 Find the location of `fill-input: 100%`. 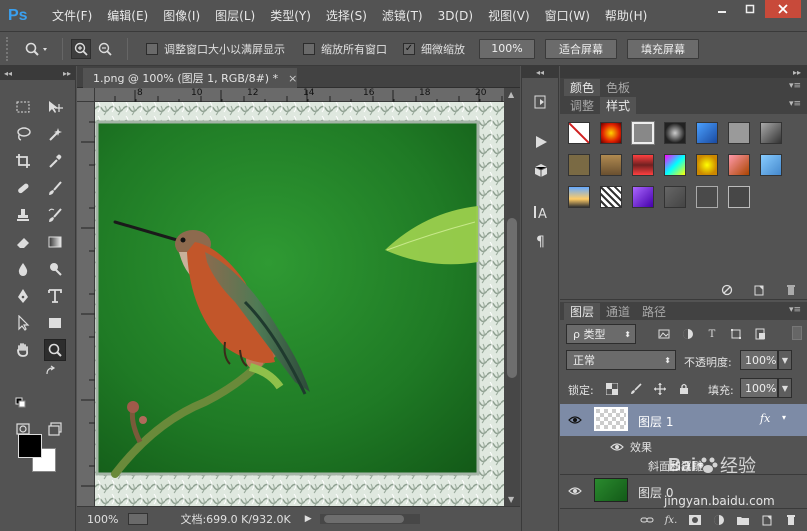

fill-input: 100% is located at coordinates (759, 388).